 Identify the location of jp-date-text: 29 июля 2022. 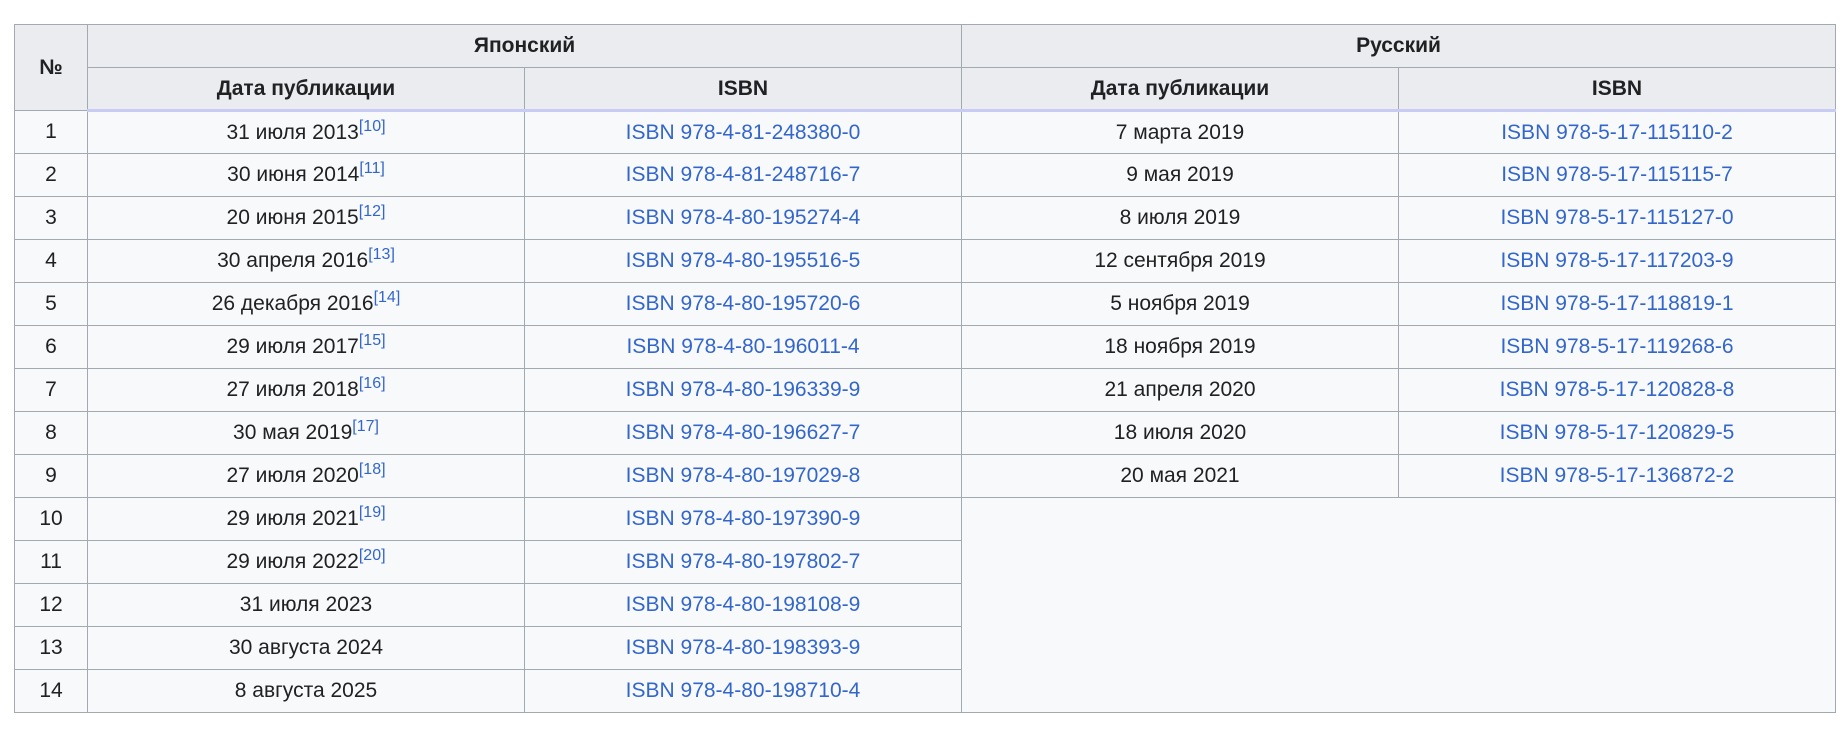
(292, 561).